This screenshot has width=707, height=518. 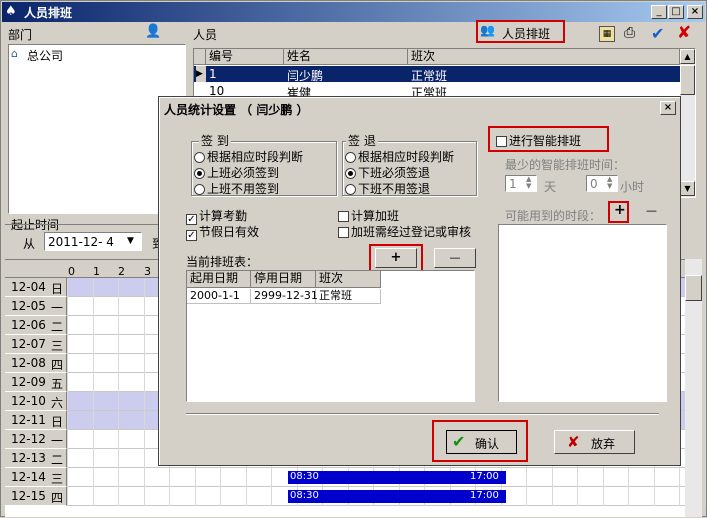 I want to click on from-date-picker: 2011-12- 4 ▼, so click(x=93, y=241).